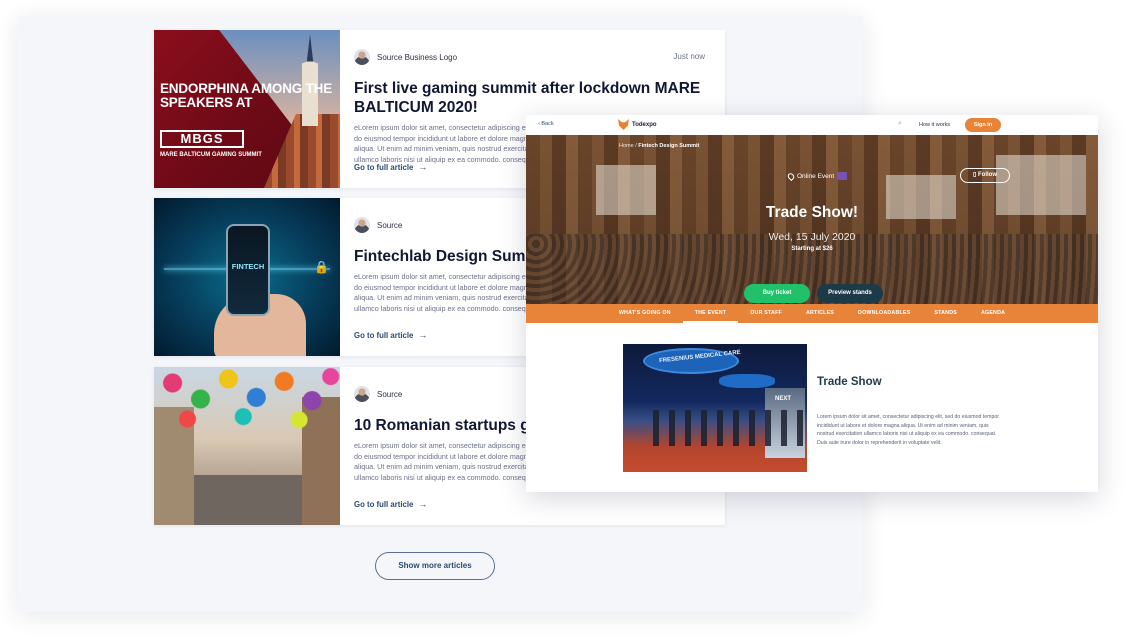 The width and height of the screenshot is (1128, 644). I want to click on article-source-row: Source Business Logo, so click(529, 57).